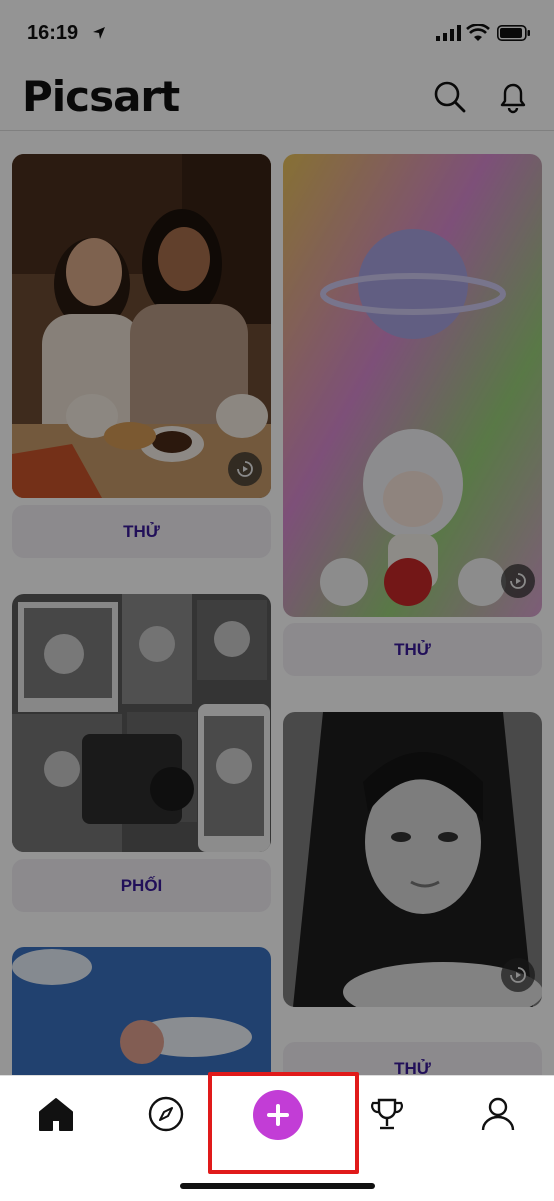  I want to click on status-bar: 16:19, so click(277, 32).